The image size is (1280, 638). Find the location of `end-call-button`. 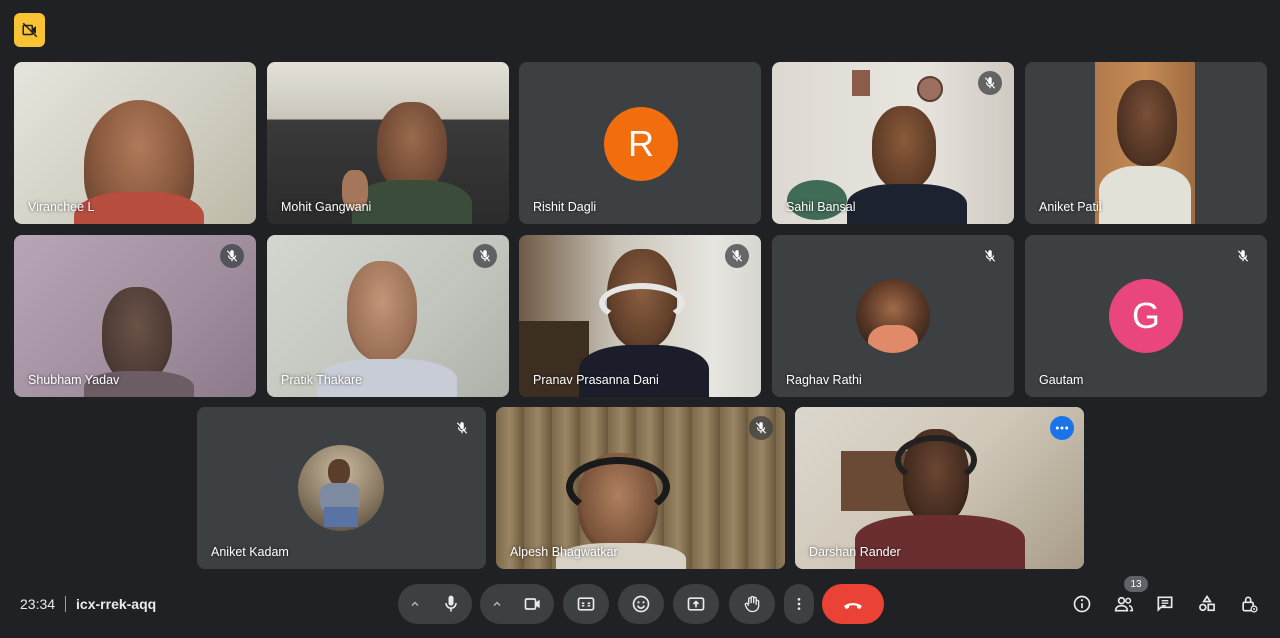

end-call-button is located at coordinates (853, 604).